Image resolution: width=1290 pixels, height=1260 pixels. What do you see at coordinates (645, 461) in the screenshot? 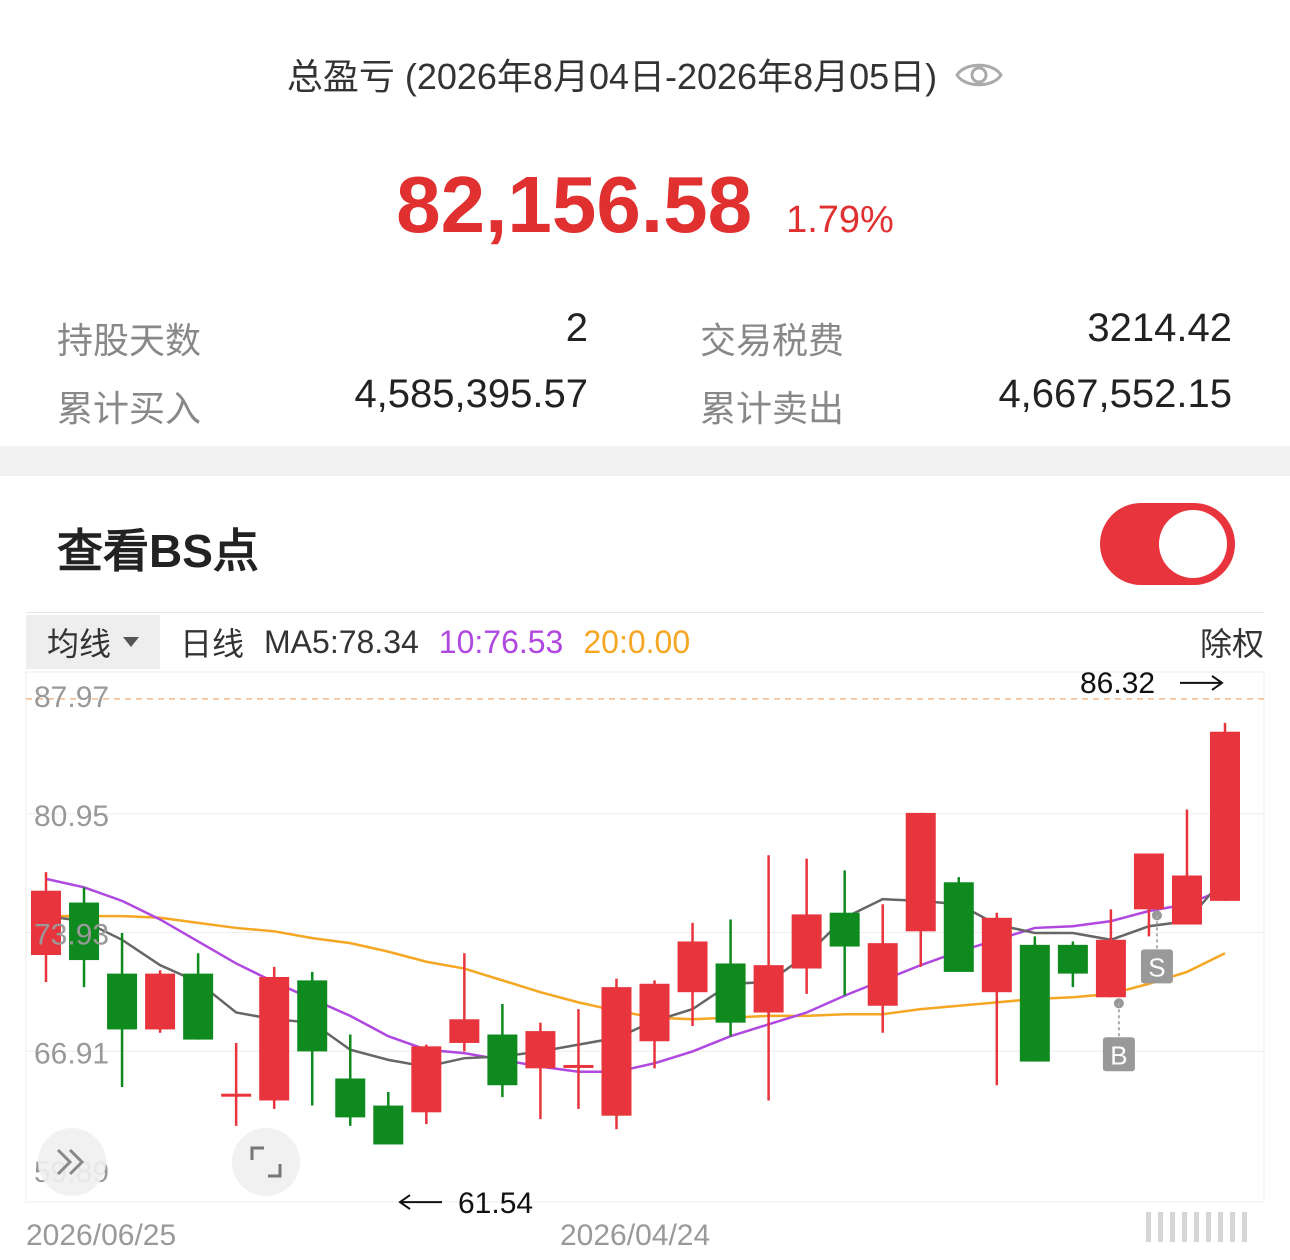
I see `section-divider` at bounding box center [645, 461].